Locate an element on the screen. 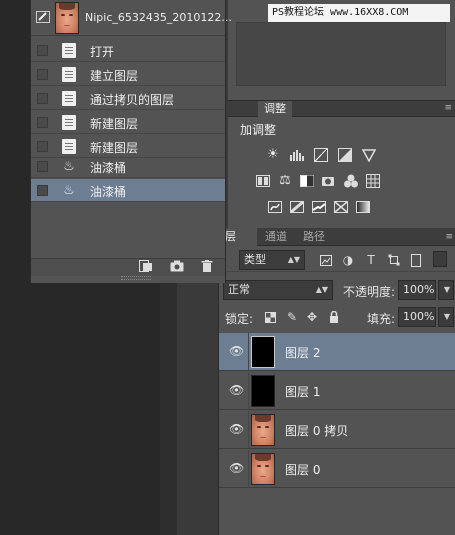 The height and width of the screenshot is (535, 455). trash-icon is located at coordinates (207, 268).